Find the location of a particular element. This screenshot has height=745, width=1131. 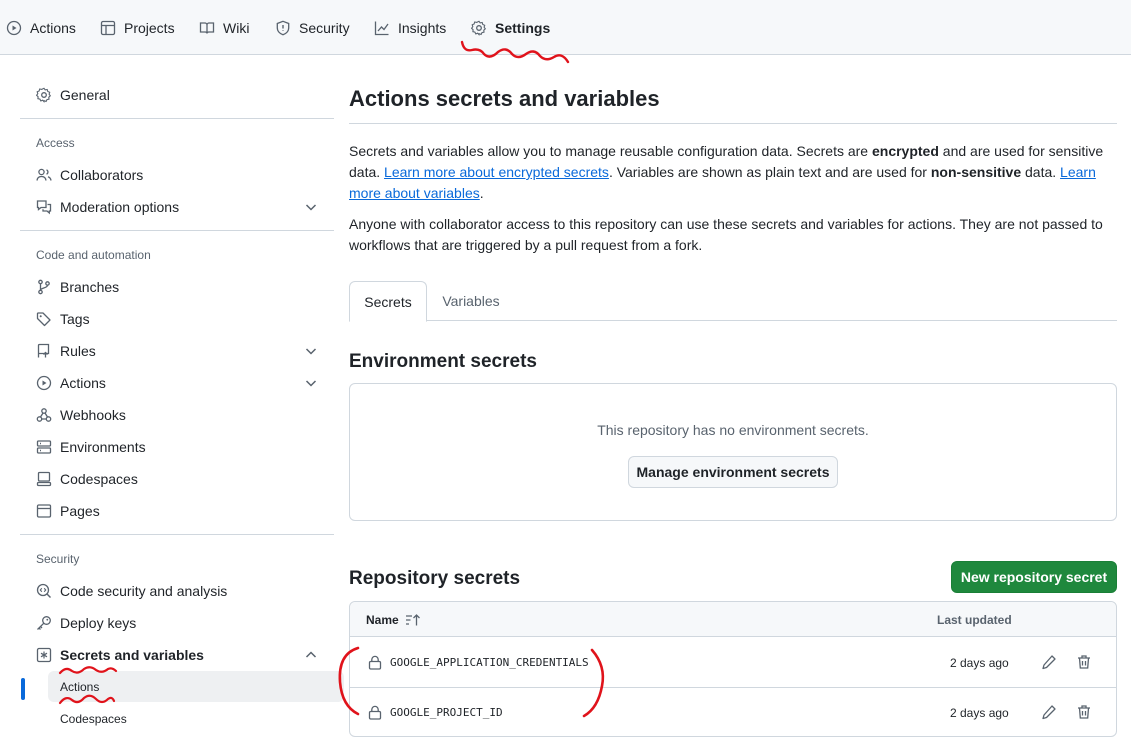

tab-wiki: Wiki is located at coordinates (224, 27).